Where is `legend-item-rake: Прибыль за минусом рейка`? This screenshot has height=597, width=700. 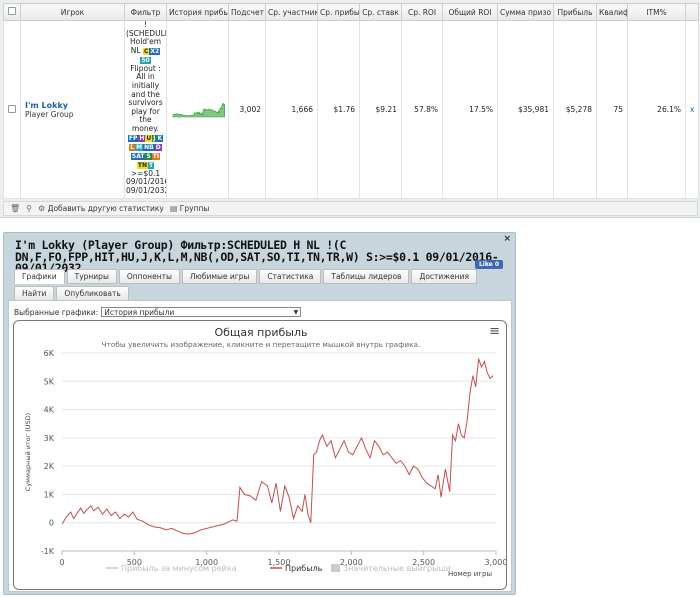 legend-item-rake: Прибыль за минусом рейка is located at coordinates (179, 568).